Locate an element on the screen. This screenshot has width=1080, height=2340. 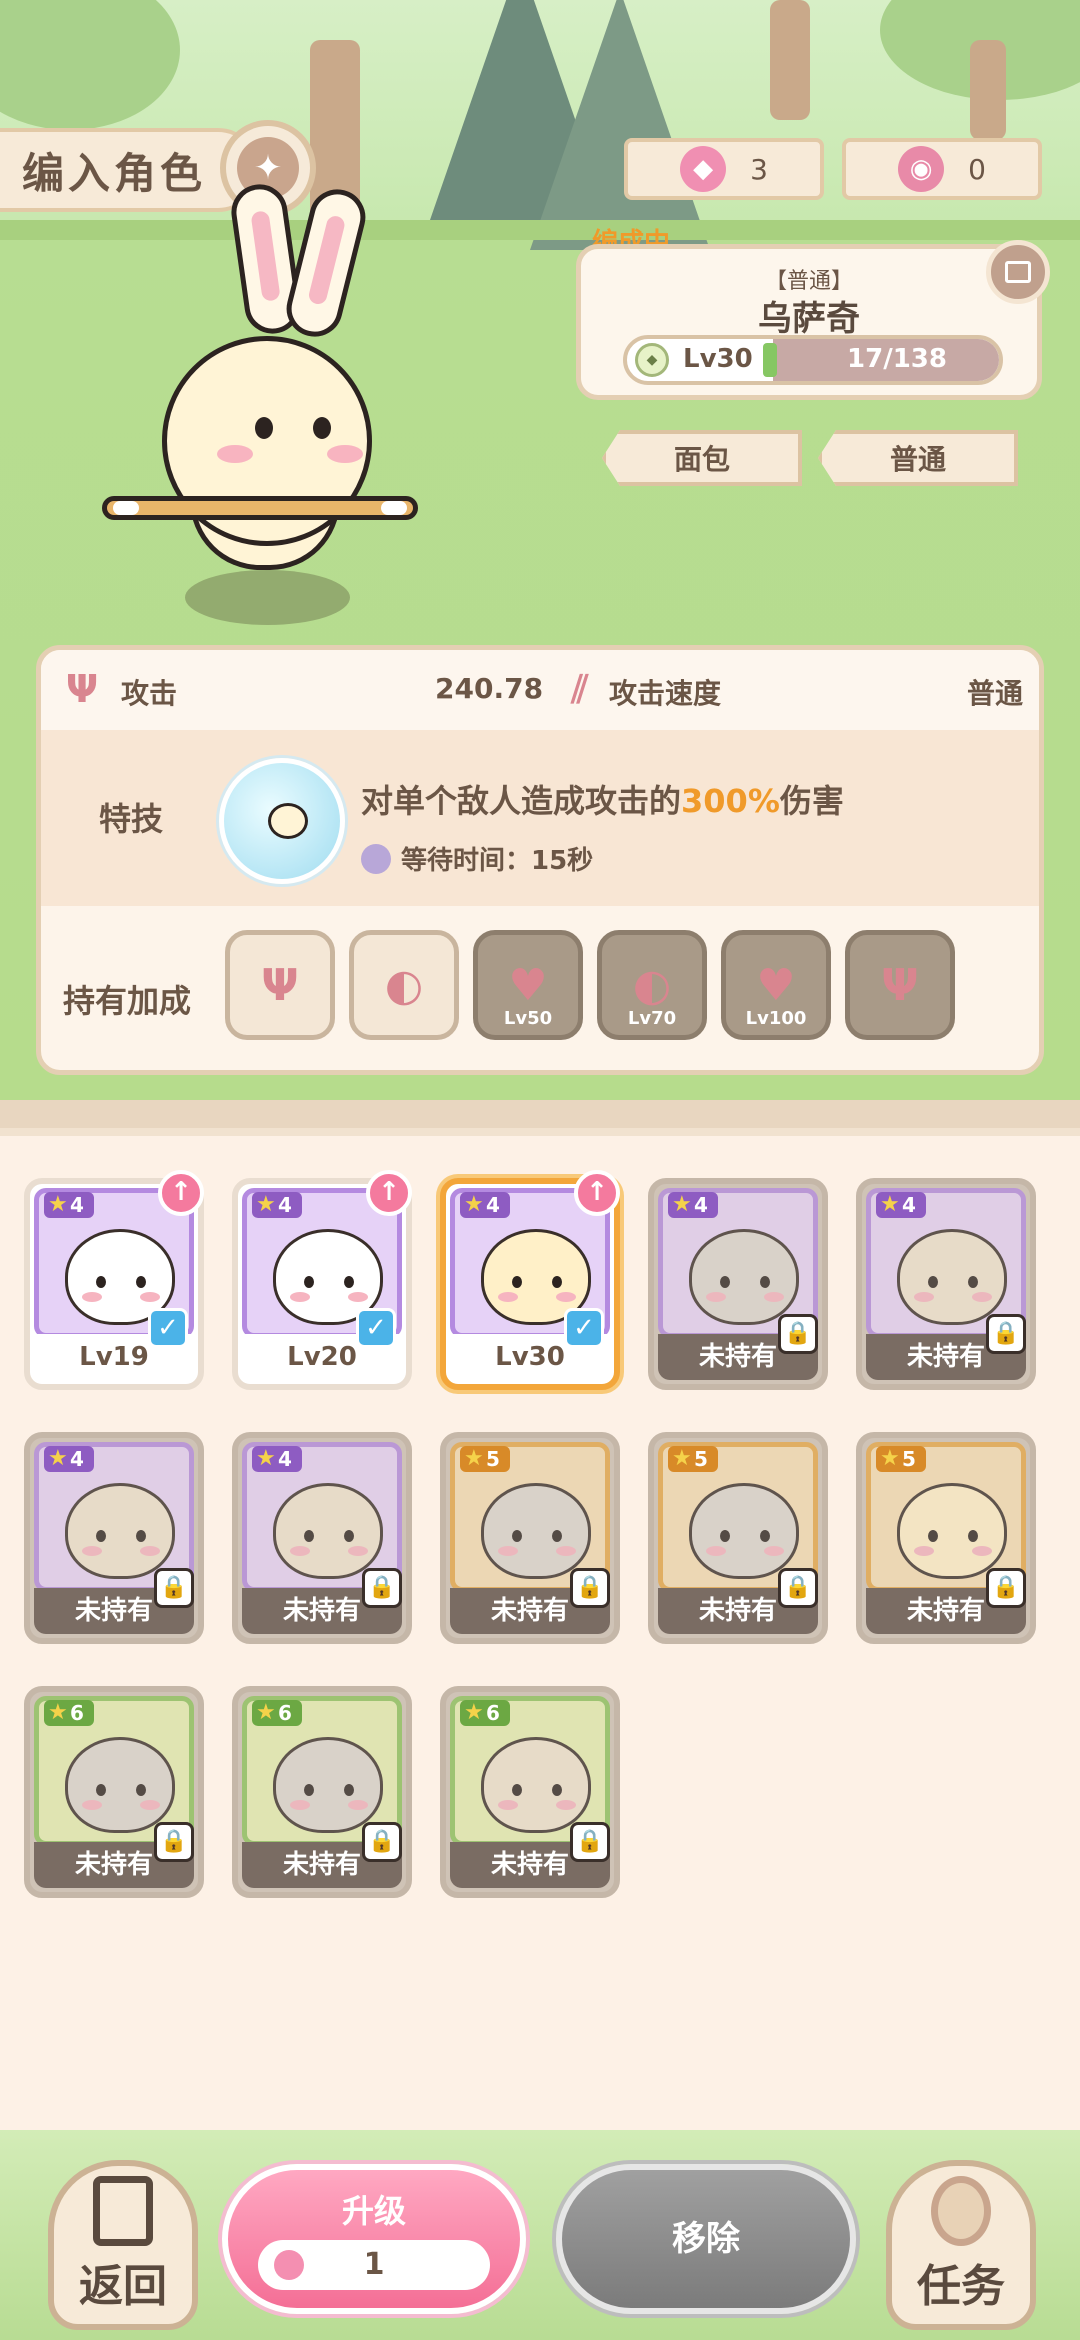
task-button: 任务 is located at coordinates (961, 2245).